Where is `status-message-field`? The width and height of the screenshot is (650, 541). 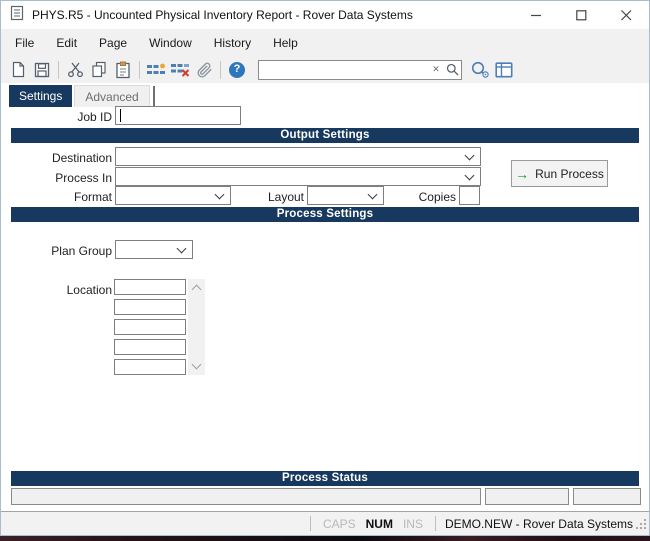
status-message-field is located at coordinates (246, 496).